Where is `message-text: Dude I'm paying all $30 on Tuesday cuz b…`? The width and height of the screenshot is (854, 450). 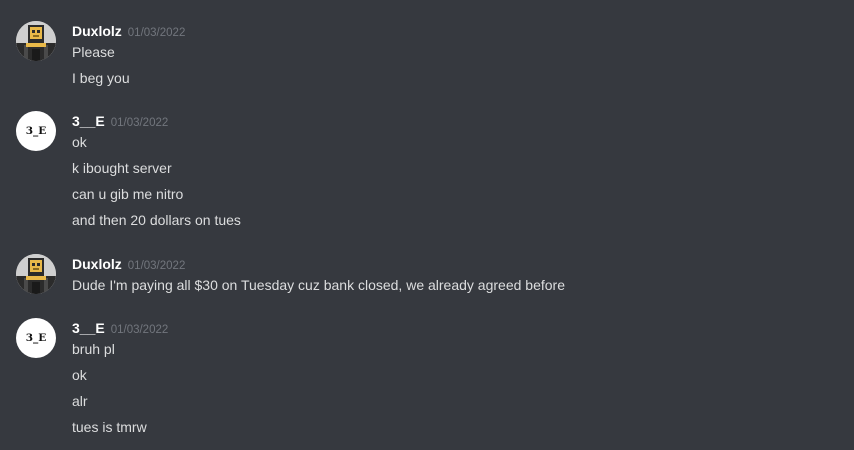
message-text: Dude I'm paying all $30 on Tuesday cuz b… is located at coordinates (318, 285).